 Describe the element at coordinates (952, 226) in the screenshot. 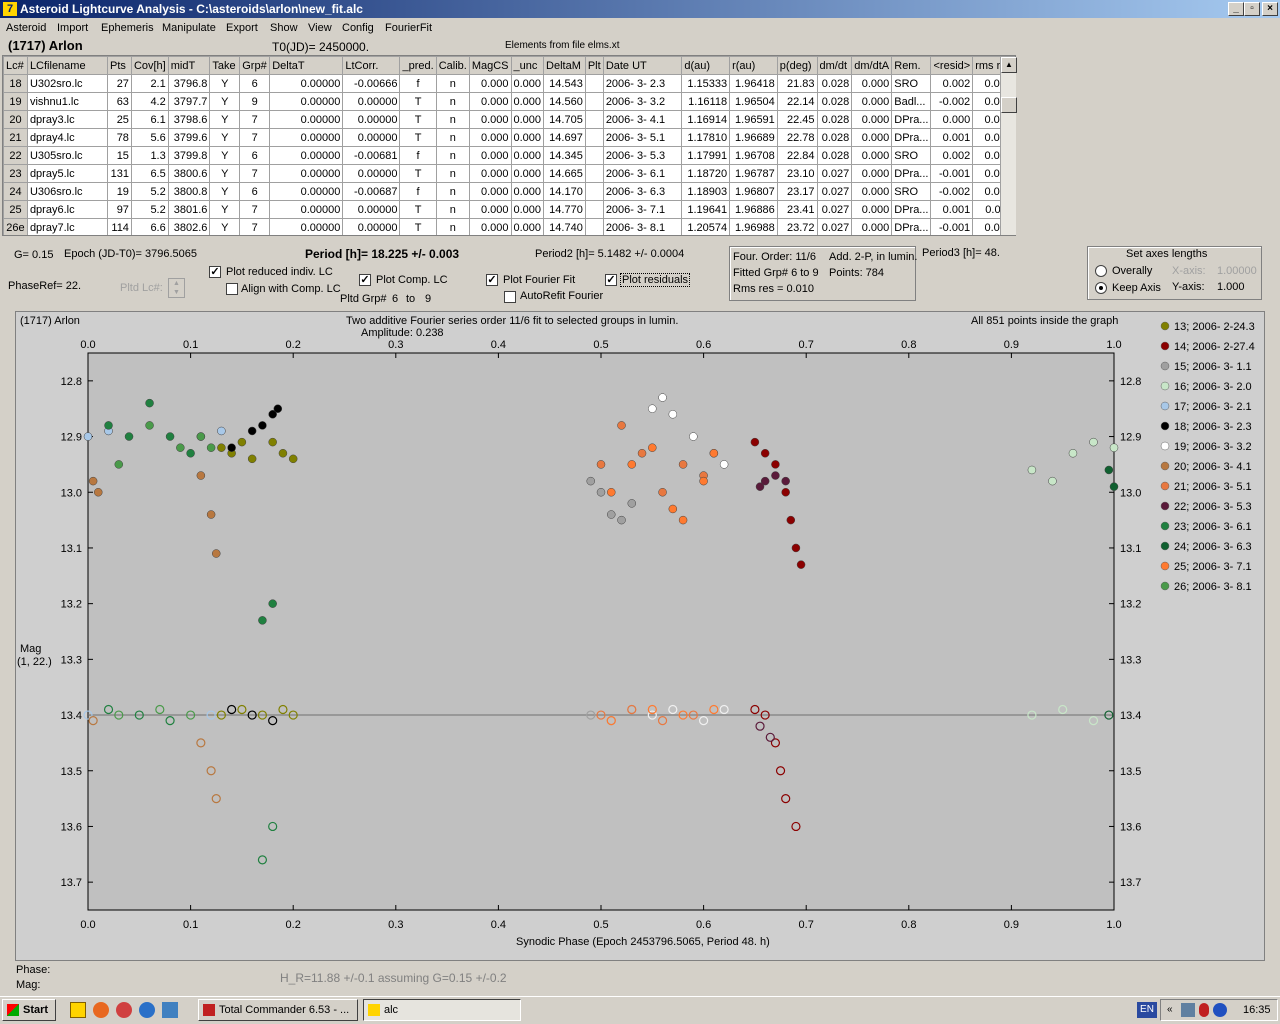

I see `table-cell: -0.001` at that location.